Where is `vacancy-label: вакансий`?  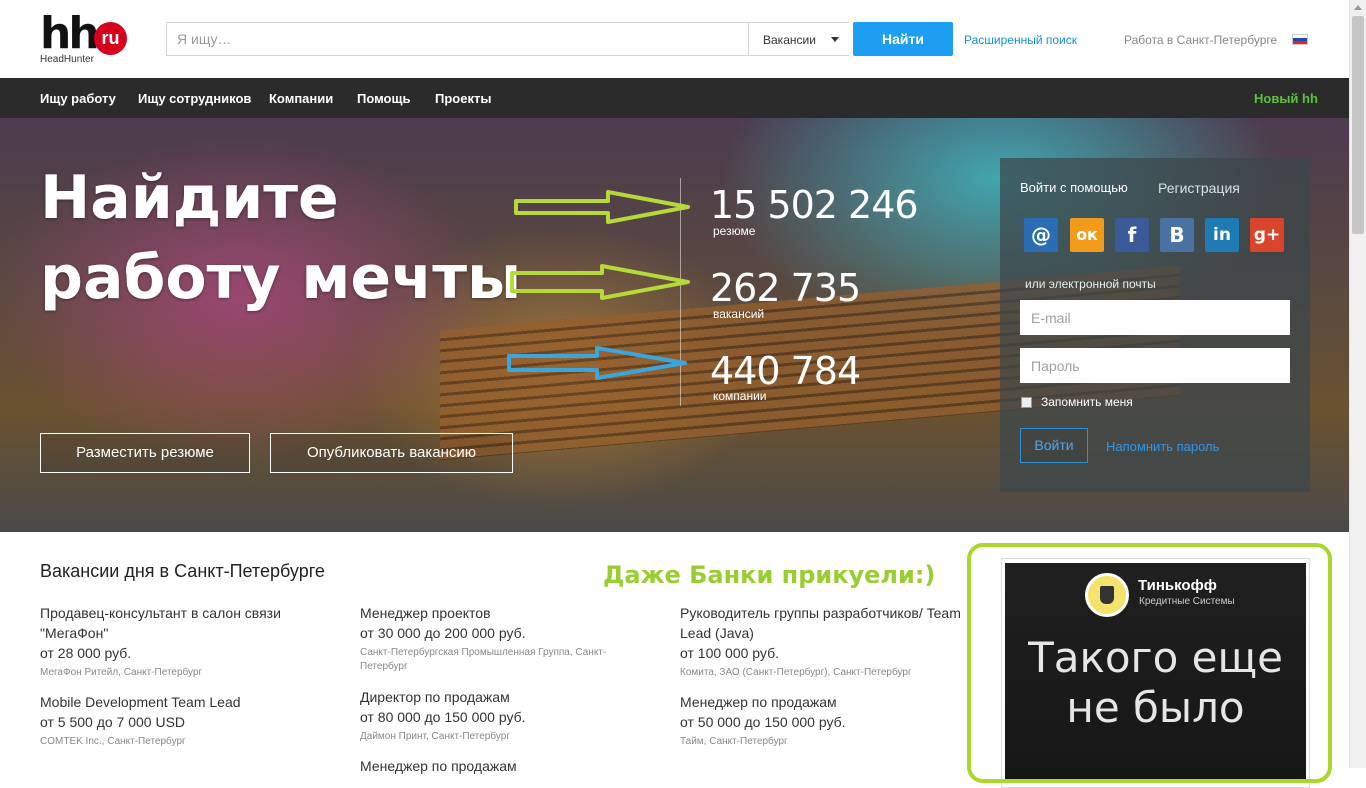 vacancy-label: вакансий is located at coordinates (739, 314).